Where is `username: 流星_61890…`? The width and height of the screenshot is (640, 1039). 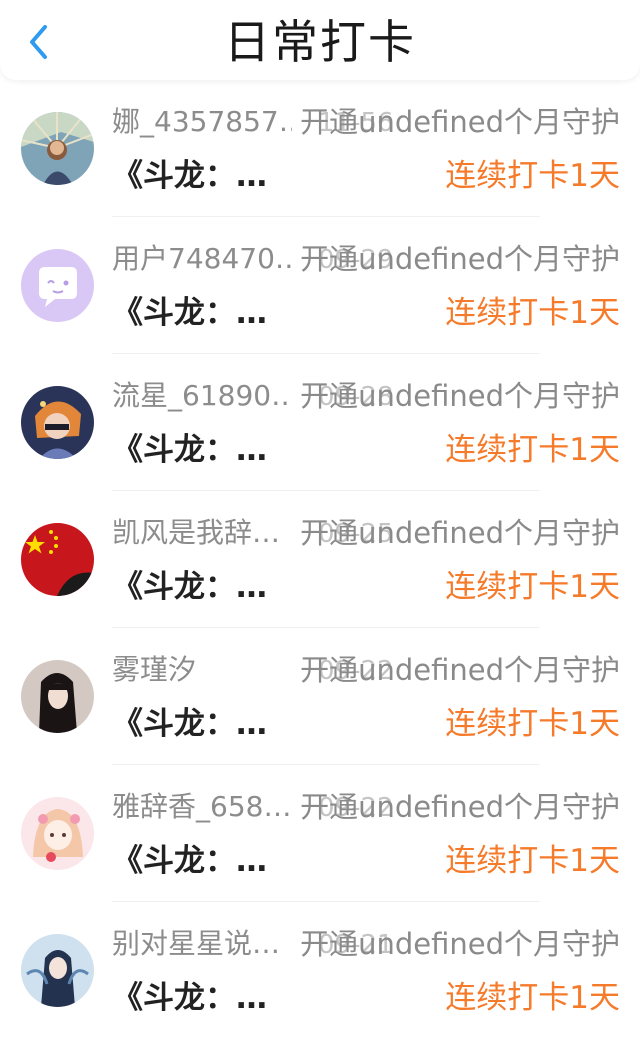 username: 流星_61890… is located at coordinates (202, 395).